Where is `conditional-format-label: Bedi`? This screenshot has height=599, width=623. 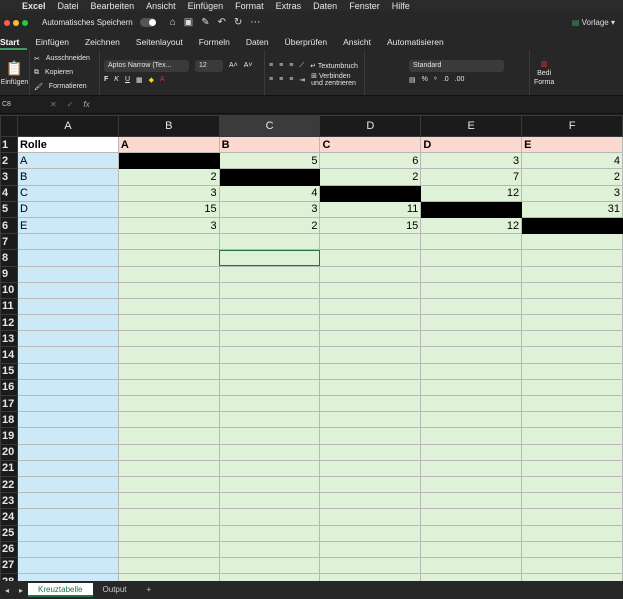 conditional-format-label: Bedi is located at coordinates (544, 73).